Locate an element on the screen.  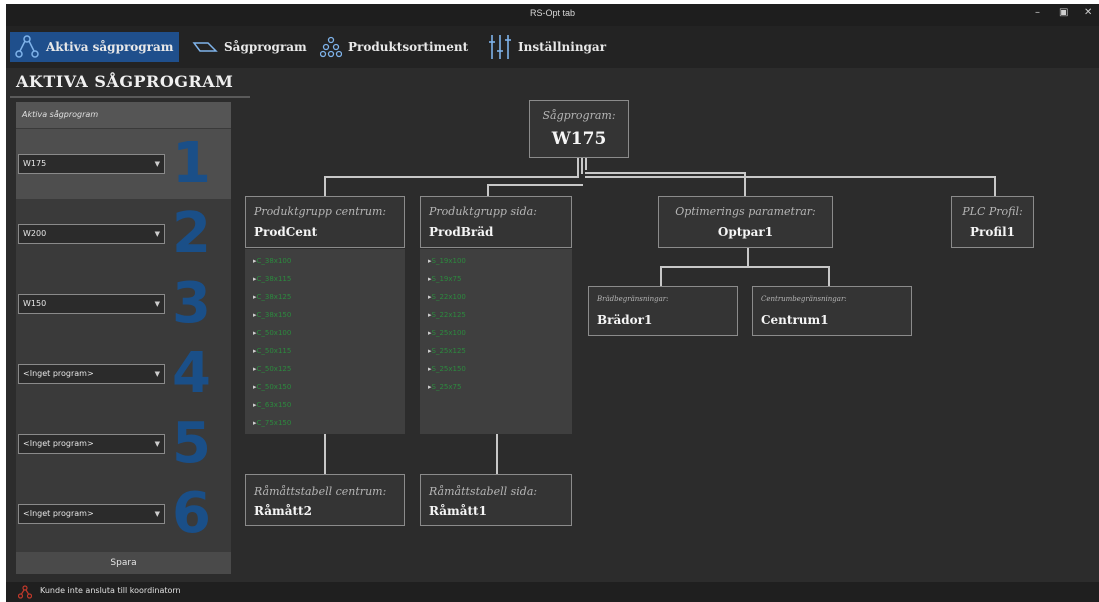
list-item: S_19x100 is located at coordinates (447, 261).